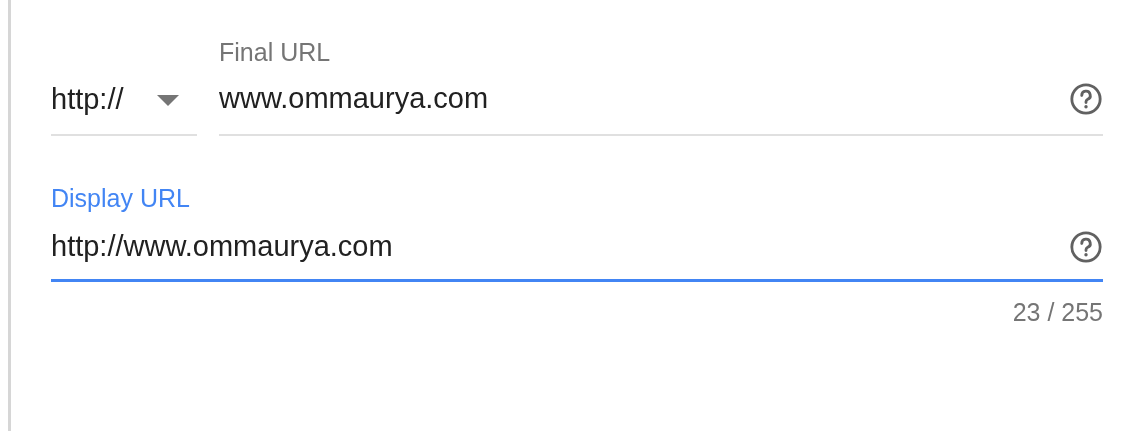 The height and width of the screenshot is (431, 1143). Describe the element at coordinates (275, 52) in the screenshot. I see `field-label: Final URL` at that location.